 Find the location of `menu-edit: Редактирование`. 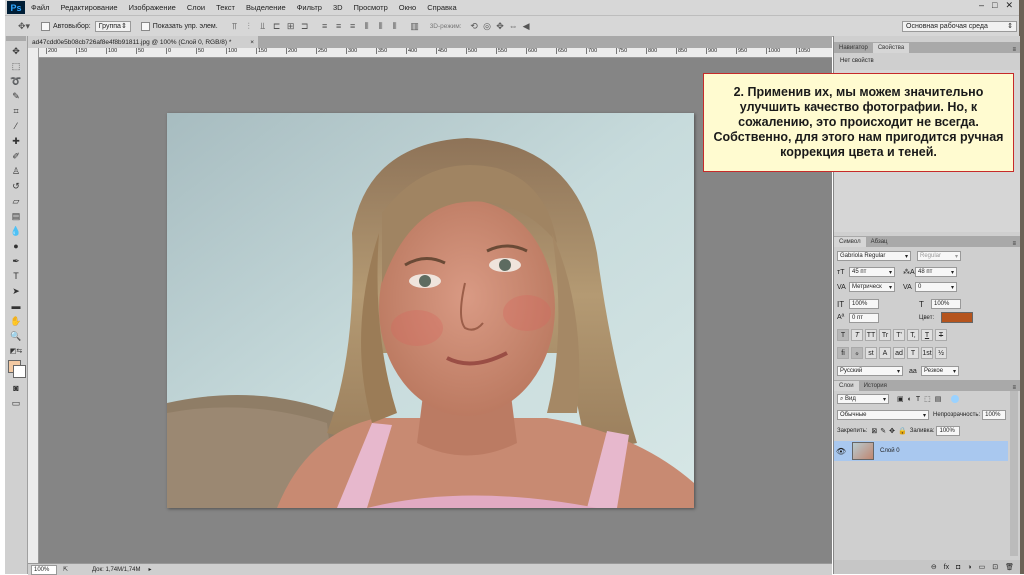

menu-edit: Редактирование is located at coordinates (88, 7).